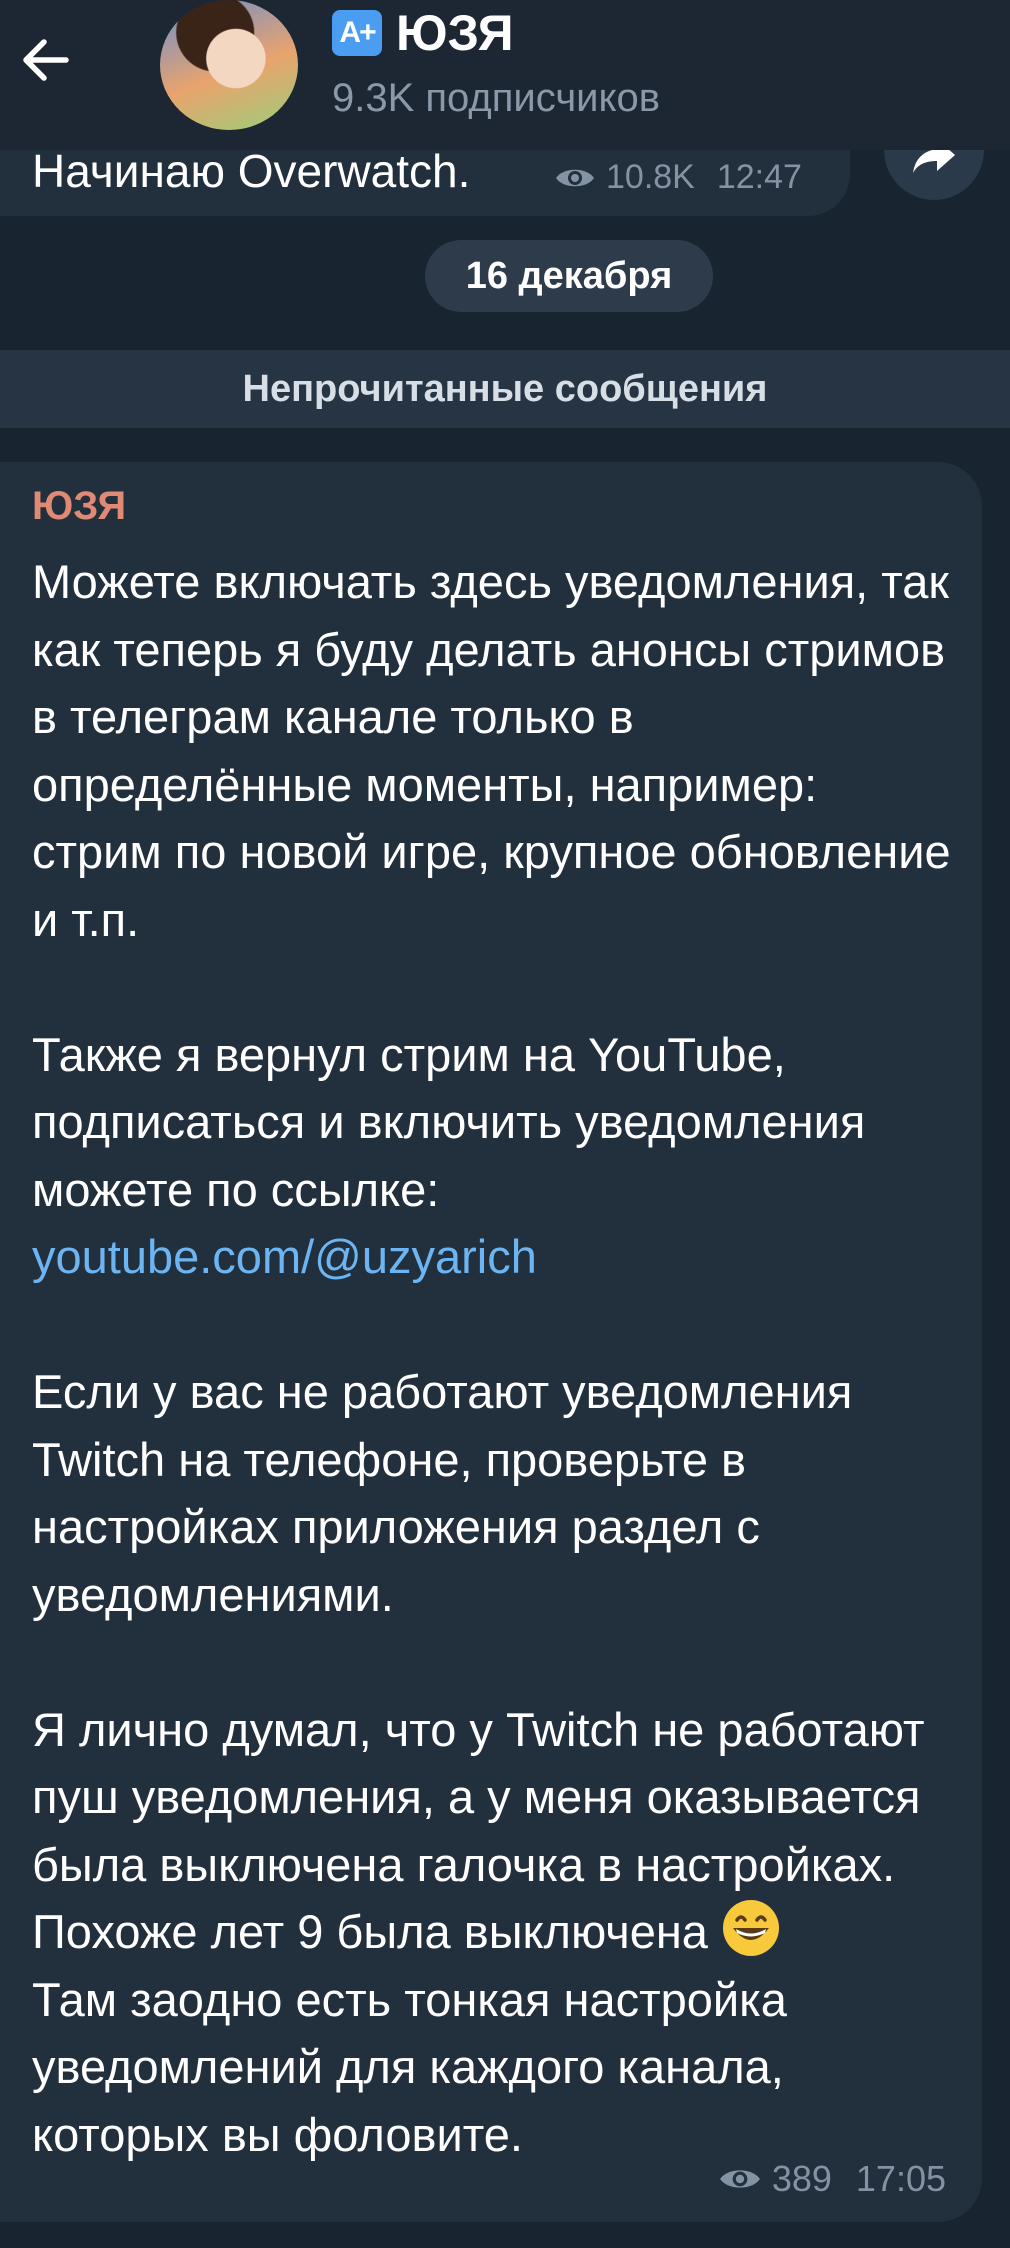 Image resolution: width=1010 pixels, height=2248 pixels. I want to click on previous-message-meta: 10.8K 12:47, so click(678, 177).